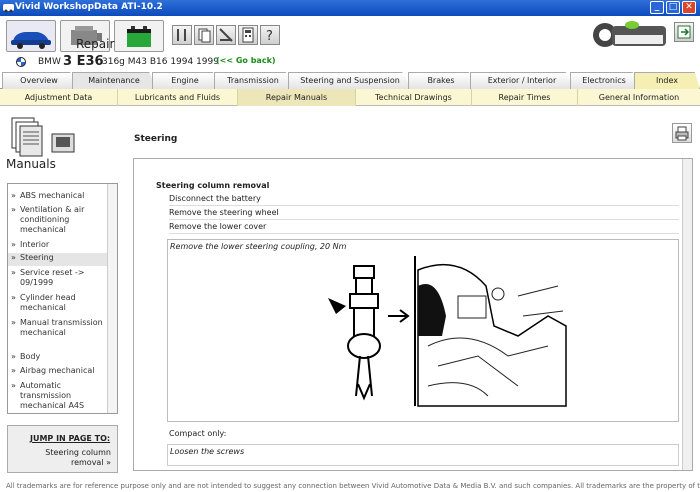 The image size is (700, 492). I want to click on help-icon: ?, so click(269, 36).